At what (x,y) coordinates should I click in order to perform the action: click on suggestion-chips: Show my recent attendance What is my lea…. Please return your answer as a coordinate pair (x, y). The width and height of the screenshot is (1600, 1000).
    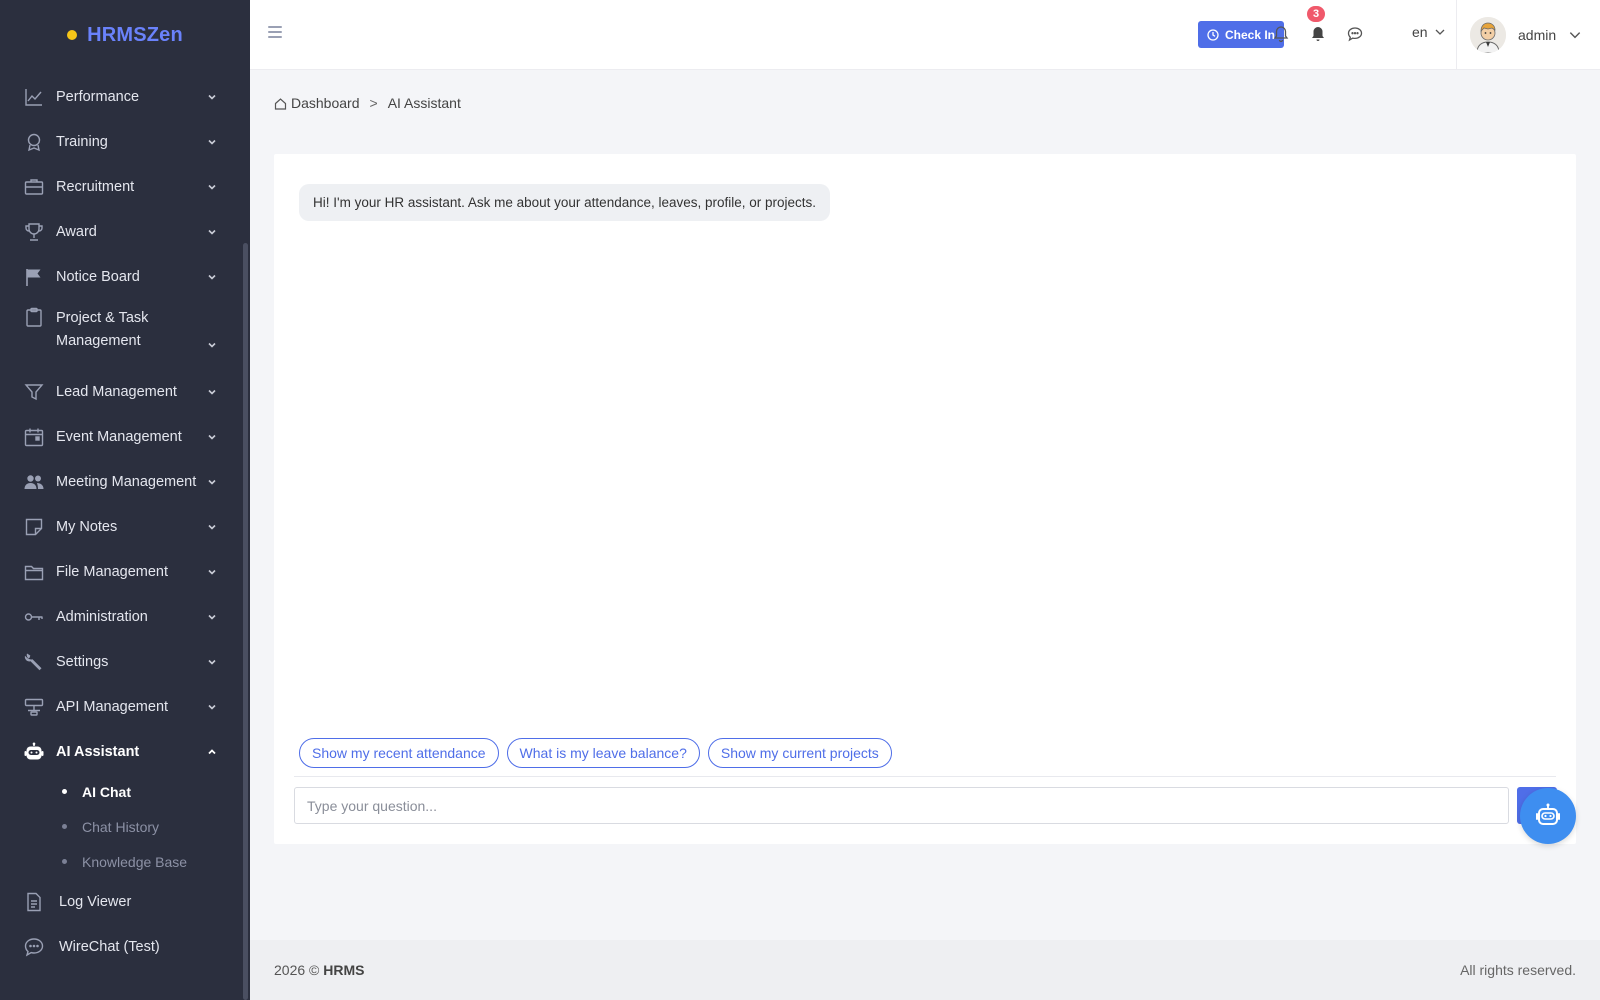
    Looking at the image, I should click on (595, 753).